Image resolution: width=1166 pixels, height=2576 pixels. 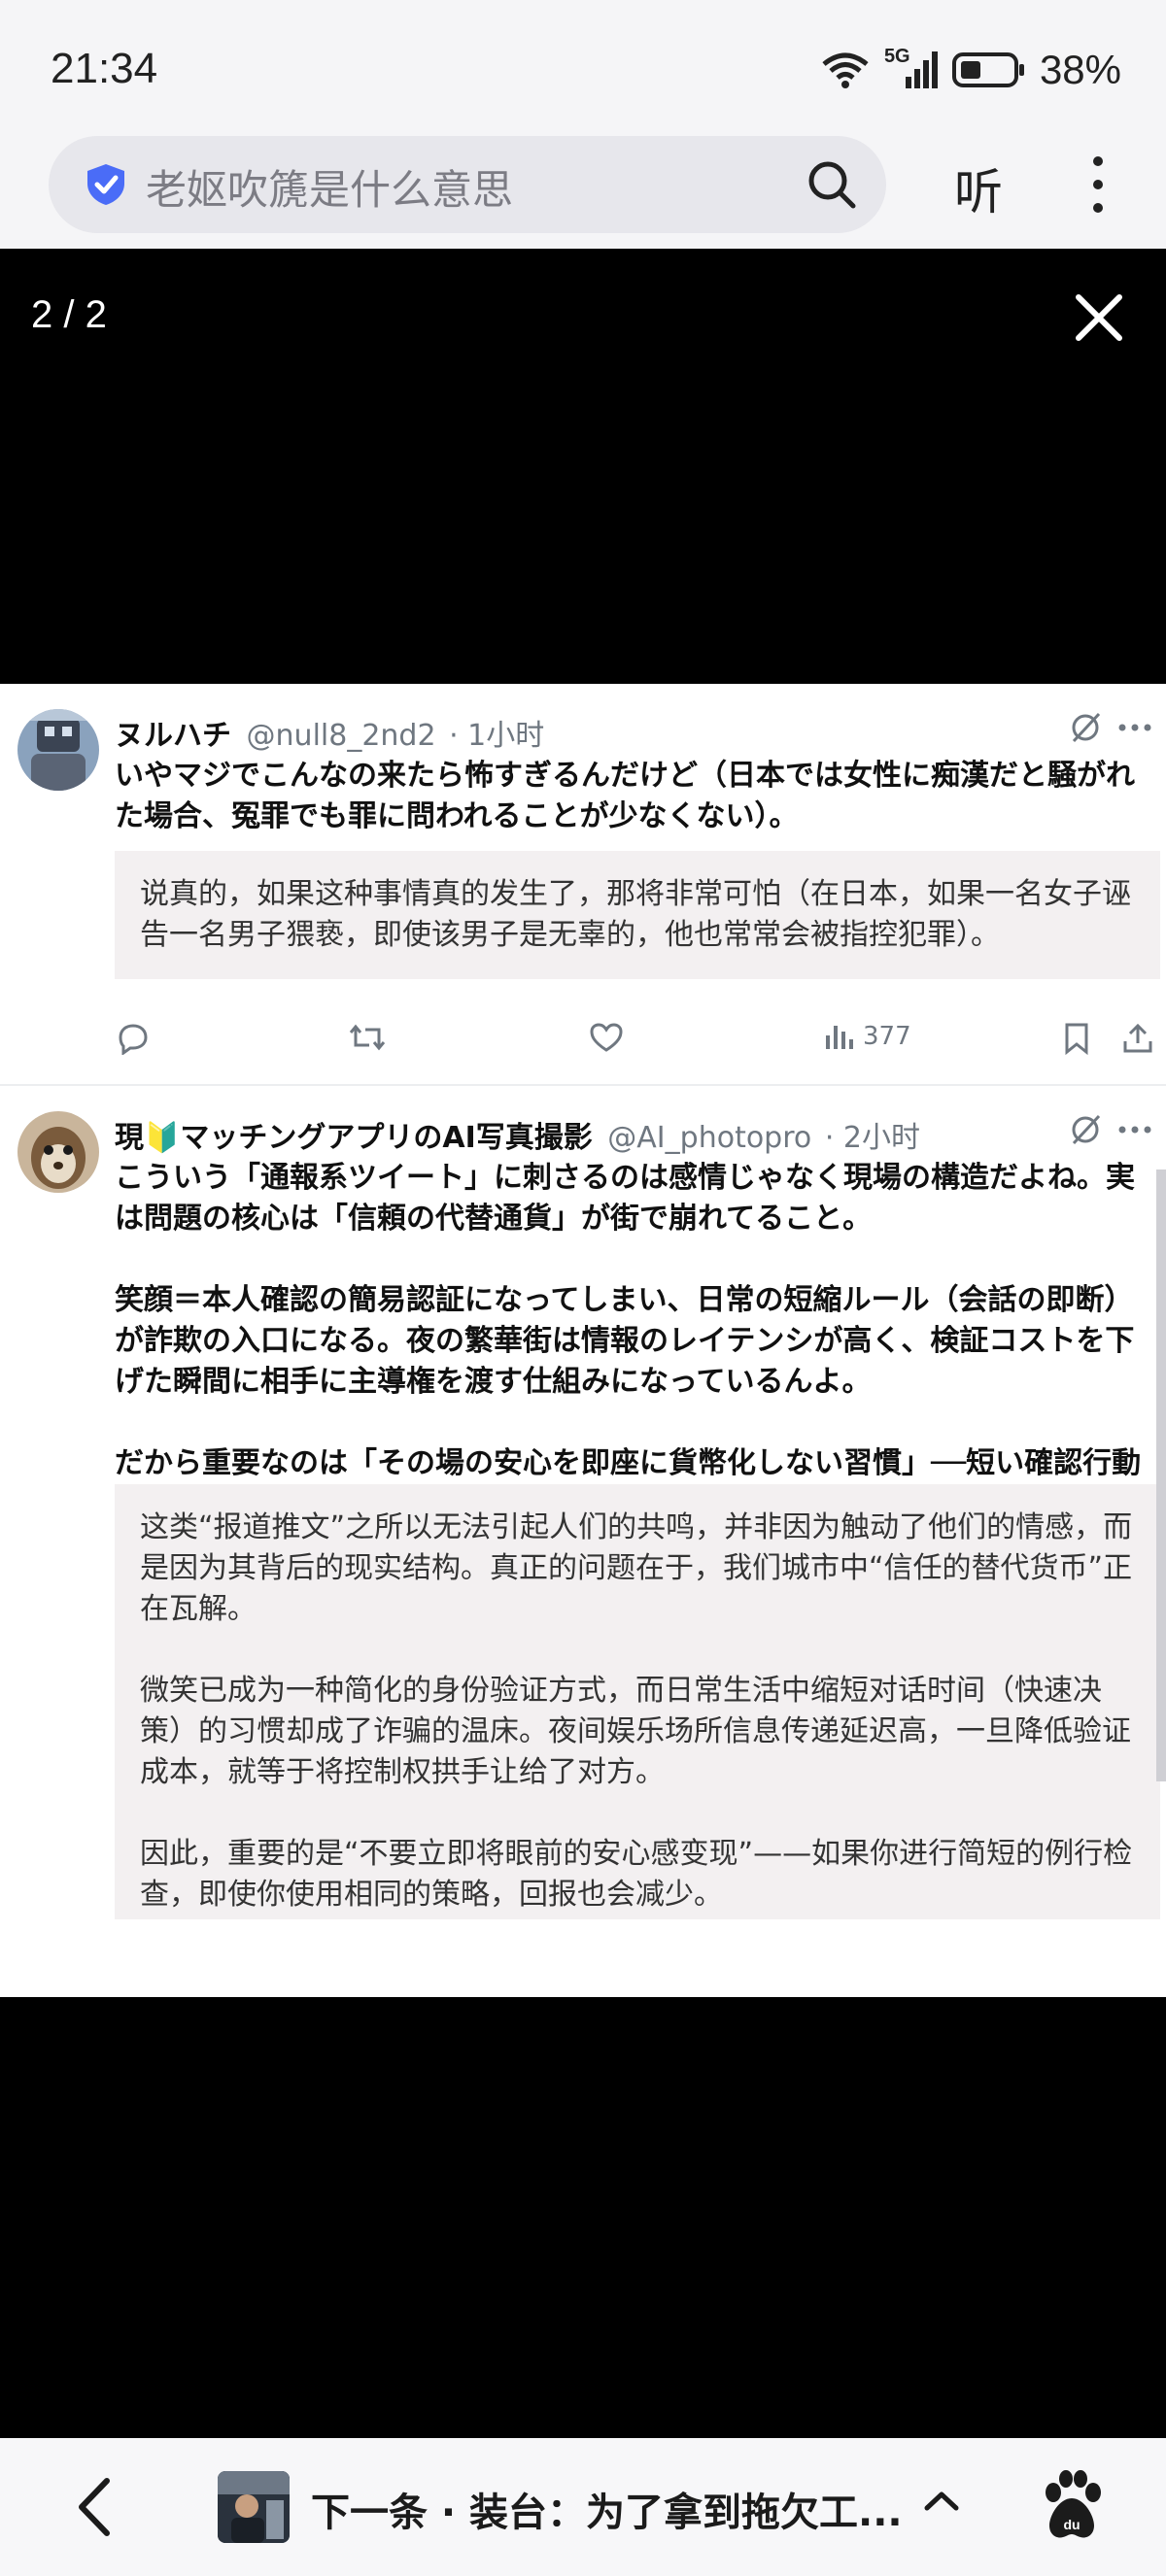 I want to click on author-handle: @AI_photopro, so click(x=709, y=1138).